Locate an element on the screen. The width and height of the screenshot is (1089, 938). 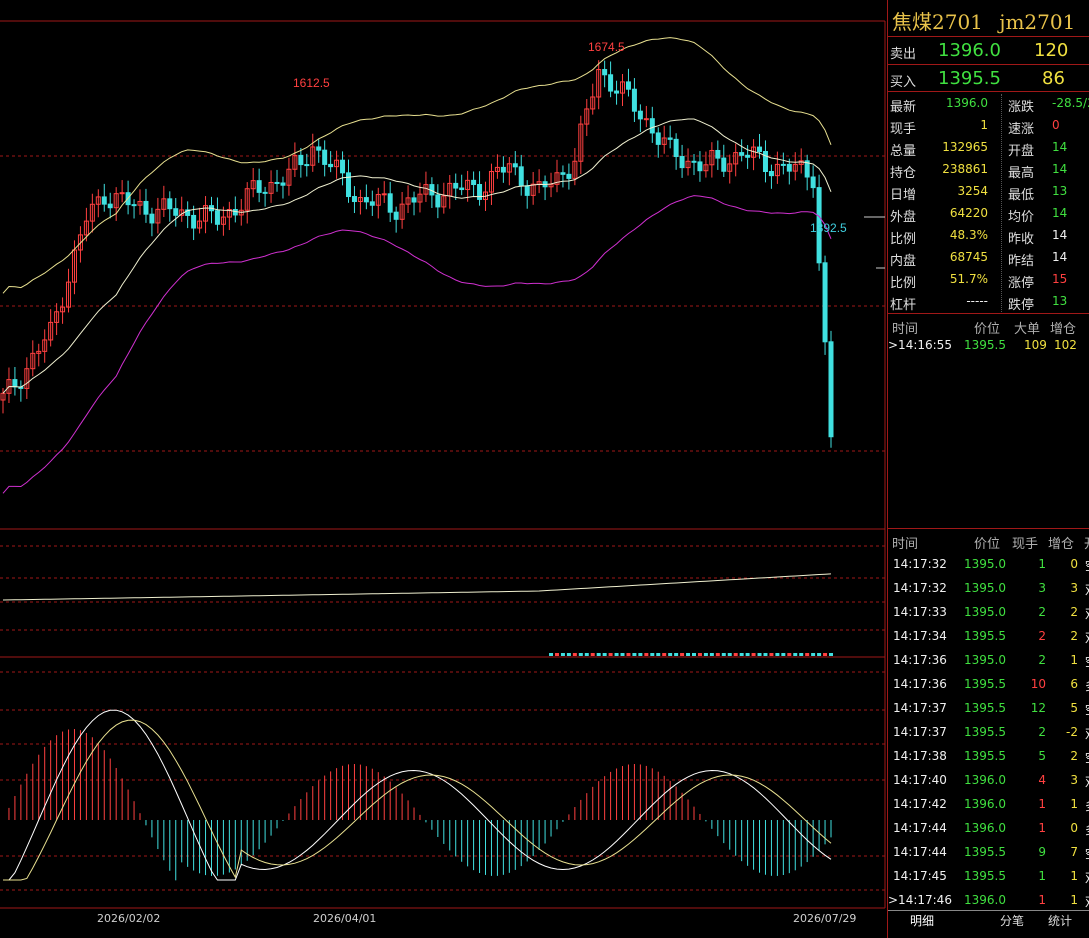
stat-row: 总量 132965 开盘 14 is located at coordinates (988, 149).